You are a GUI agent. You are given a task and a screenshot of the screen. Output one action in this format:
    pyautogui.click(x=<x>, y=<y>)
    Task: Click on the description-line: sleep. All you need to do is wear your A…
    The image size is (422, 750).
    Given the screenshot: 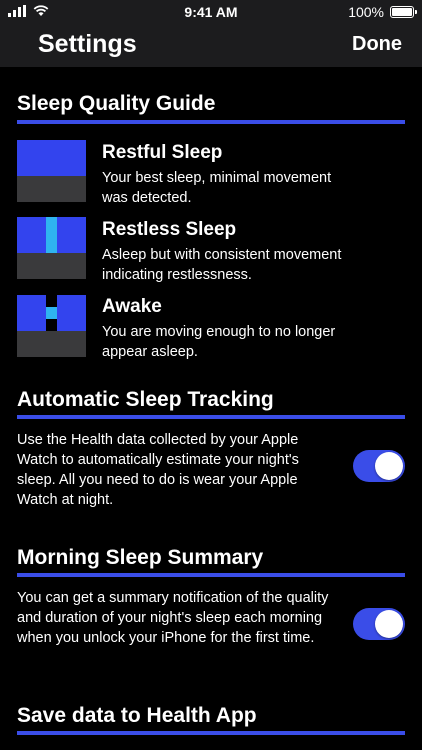 What is the action you would take?
    pyautogui.click(x=157, y=480)
    